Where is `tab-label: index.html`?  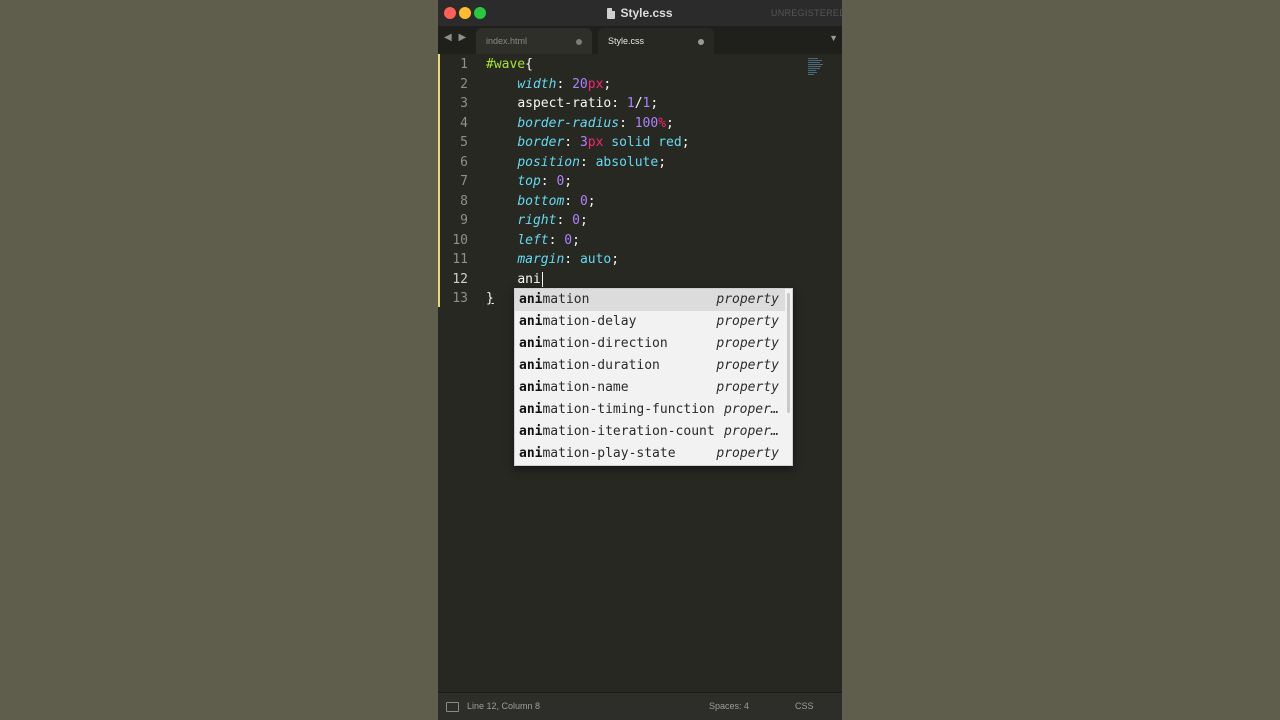 tab-label: index.html is located at coordinates (507, 41).